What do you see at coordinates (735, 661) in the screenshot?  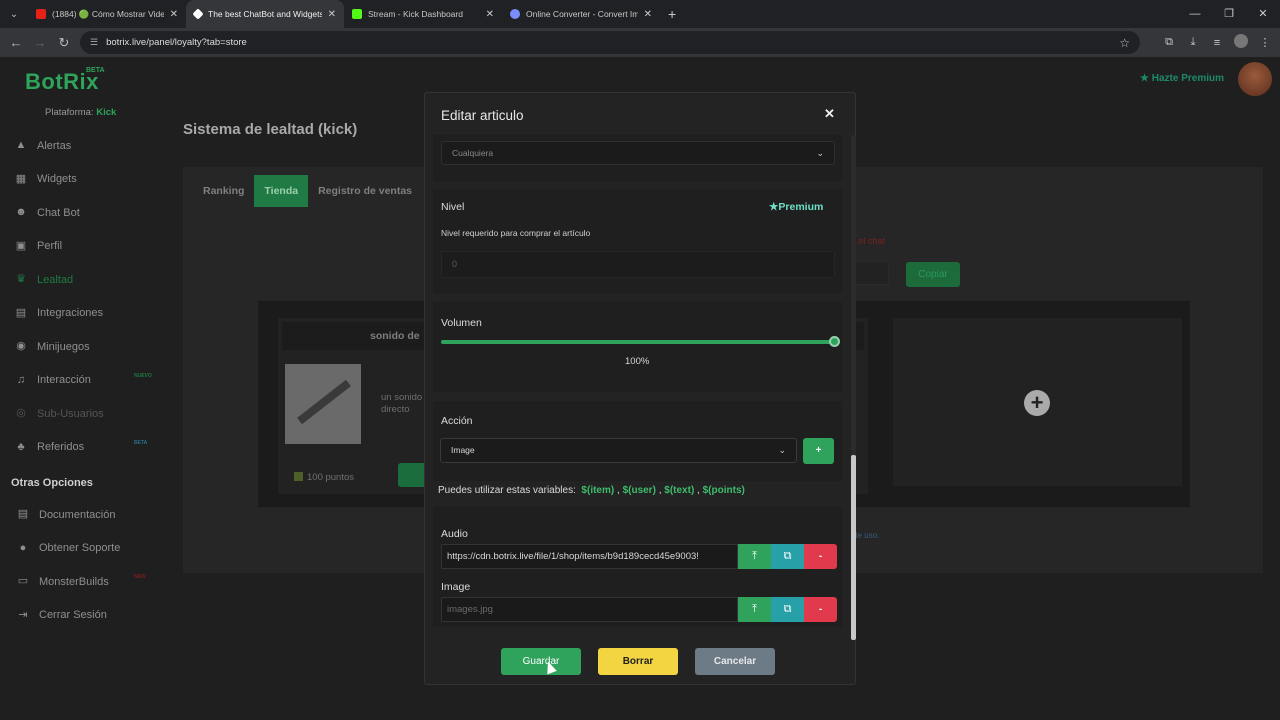 I see `cancel-button: Cancelar` at bounding box center [735, 661].